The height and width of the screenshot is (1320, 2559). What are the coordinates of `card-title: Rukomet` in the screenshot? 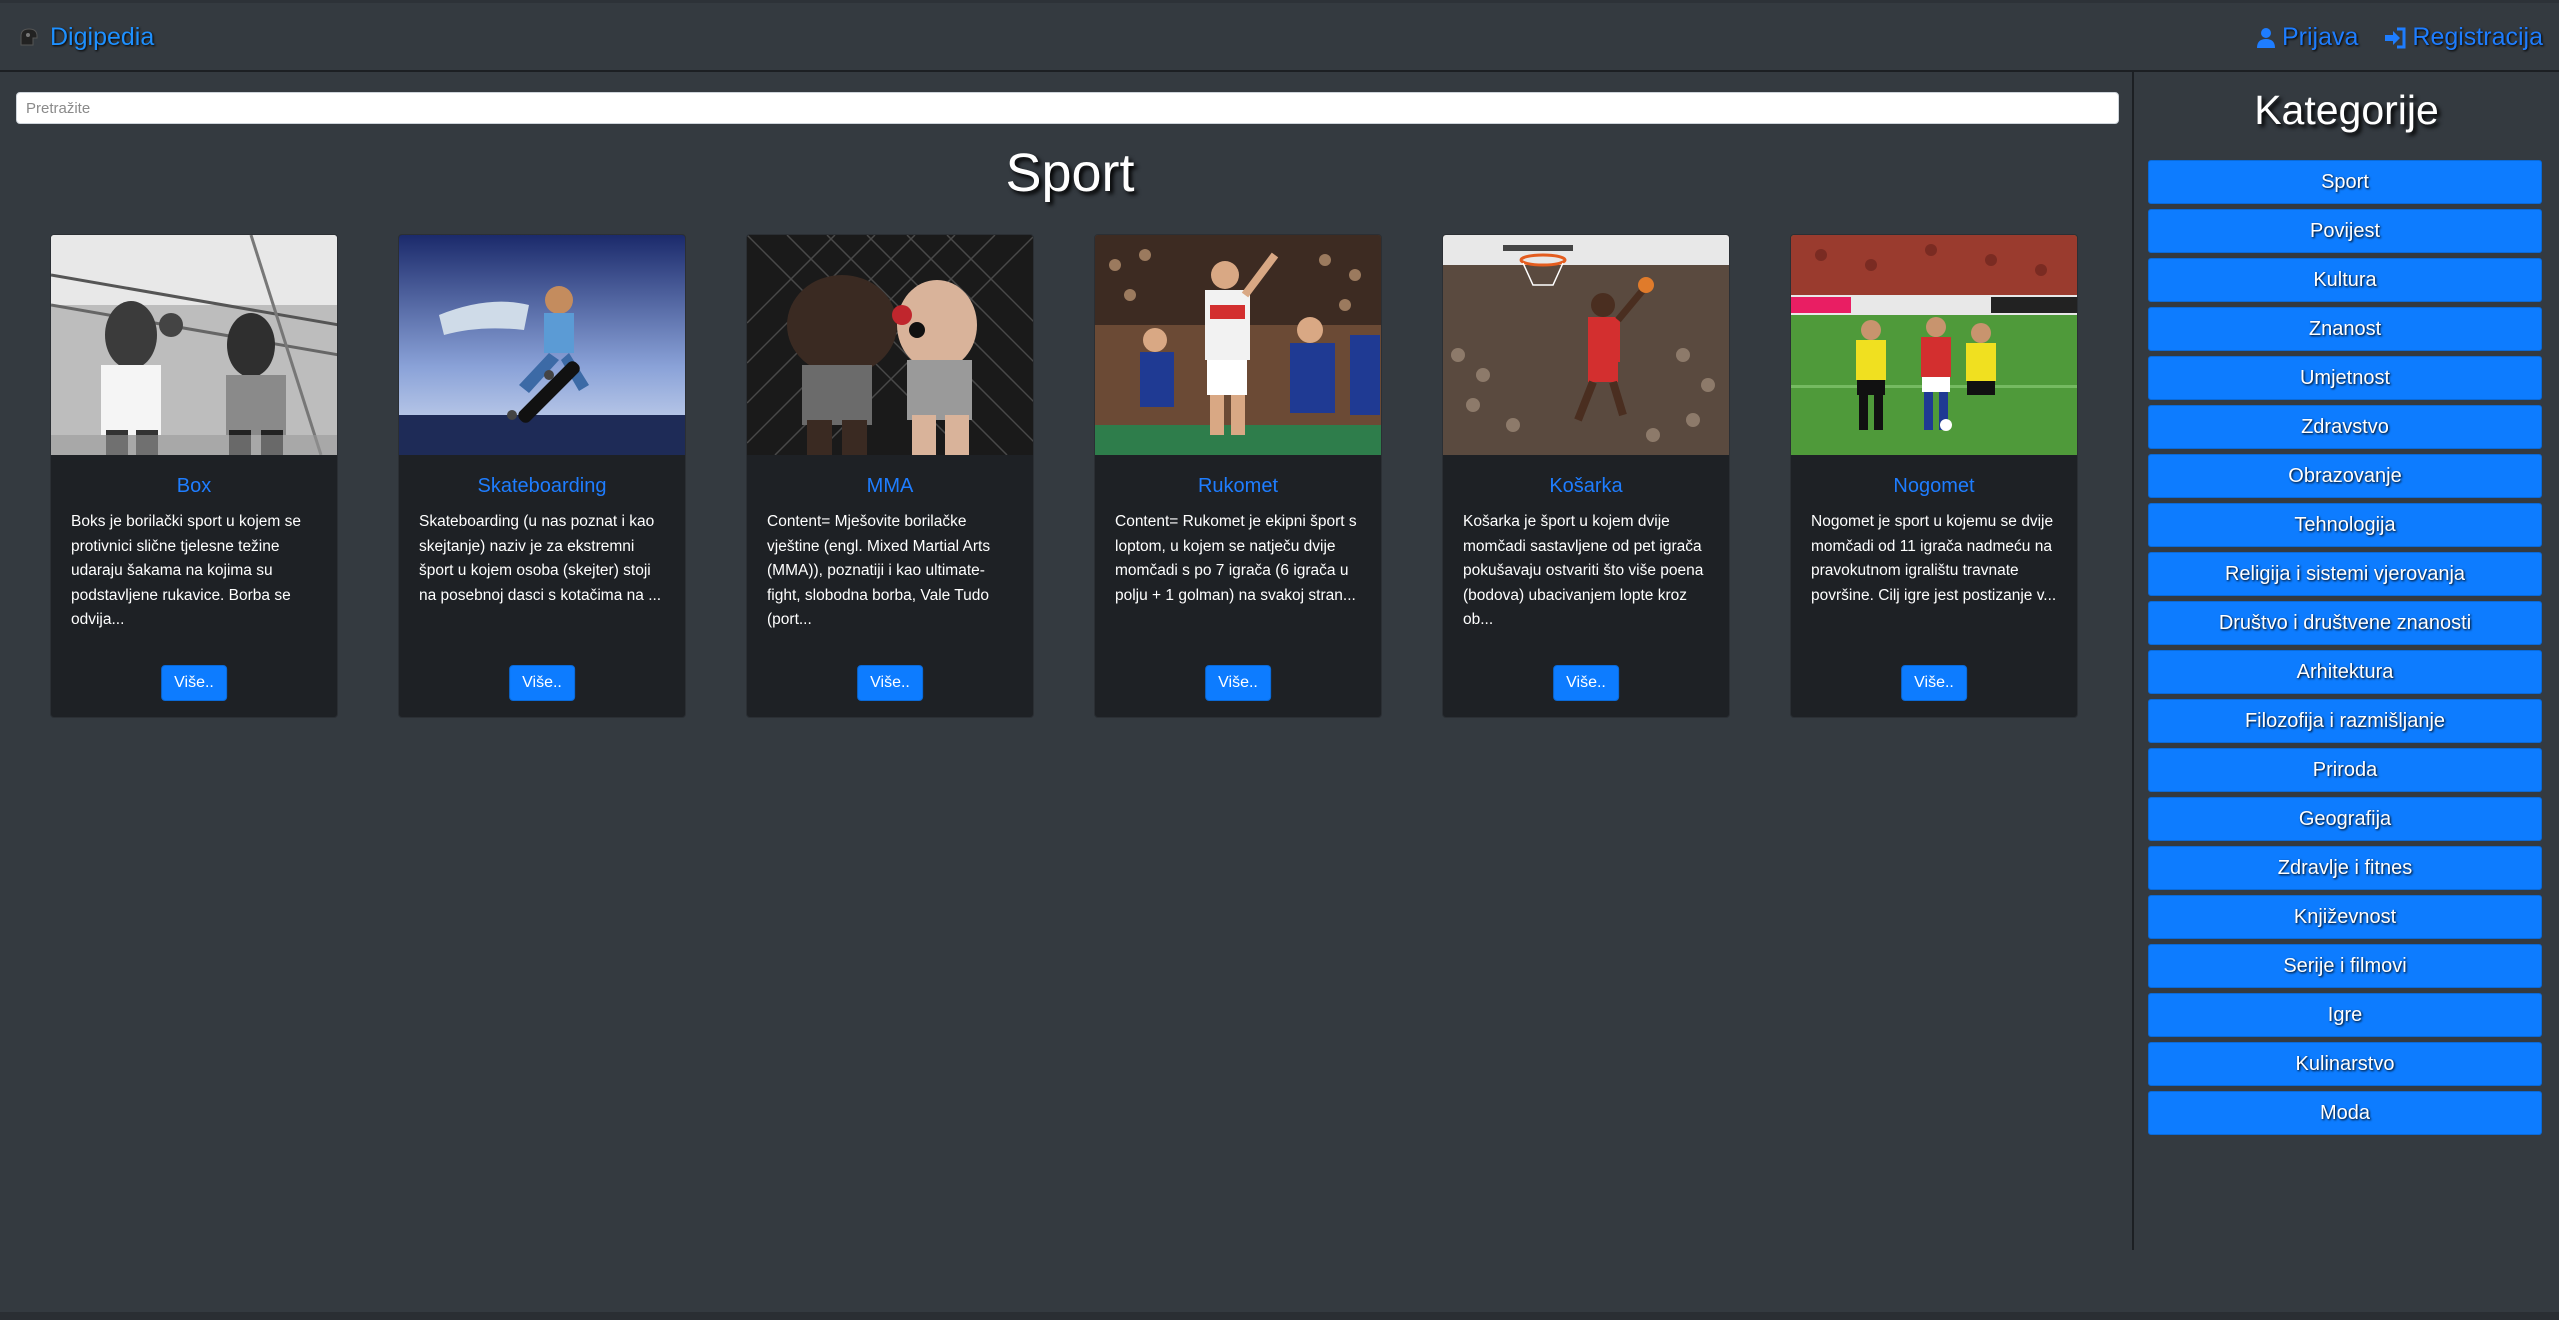 It's located at (1238, 486).